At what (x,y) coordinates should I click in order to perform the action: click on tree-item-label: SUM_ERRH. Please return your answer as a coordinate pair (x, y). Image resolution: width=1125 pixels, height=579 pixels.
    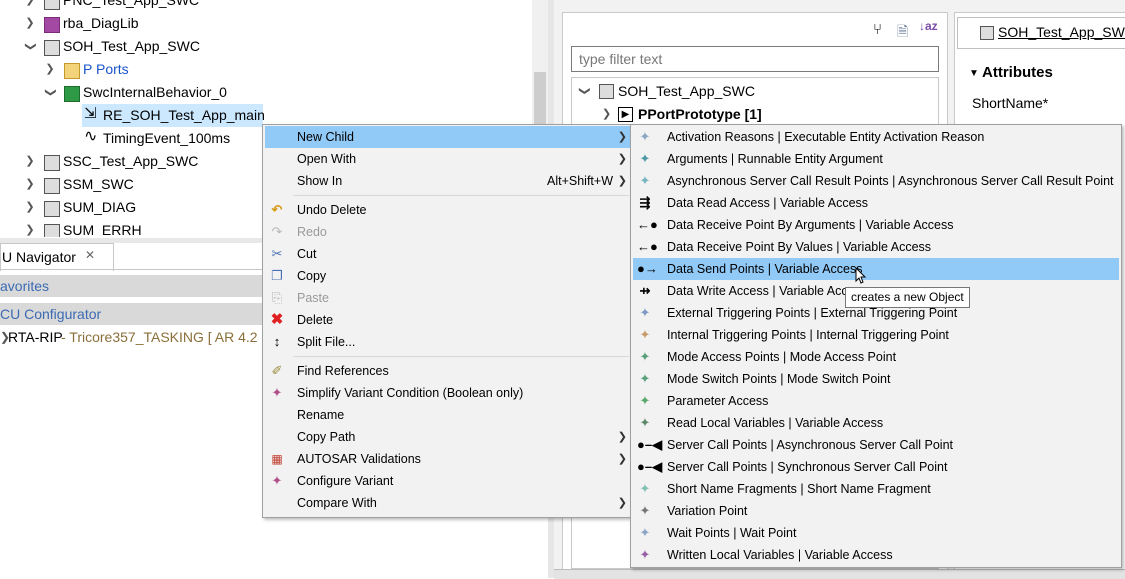
    Looking at the image, I should click on (102, 229).